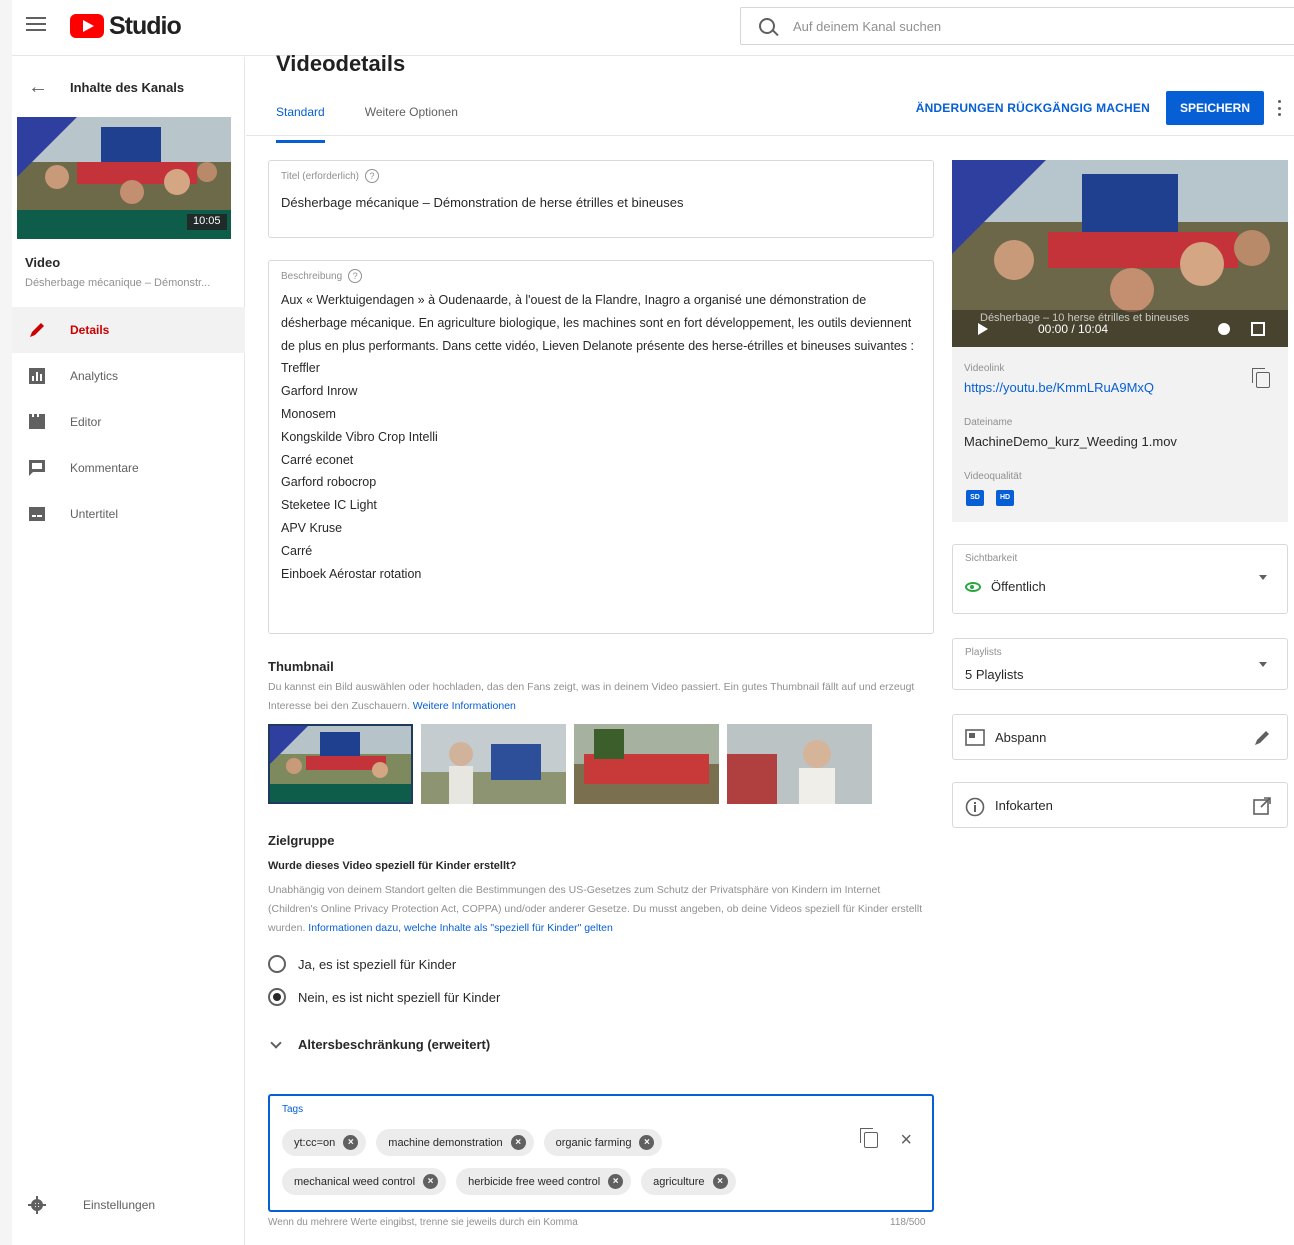  I want to click on tag-text: yt:cc=on, so click(315, 1142).